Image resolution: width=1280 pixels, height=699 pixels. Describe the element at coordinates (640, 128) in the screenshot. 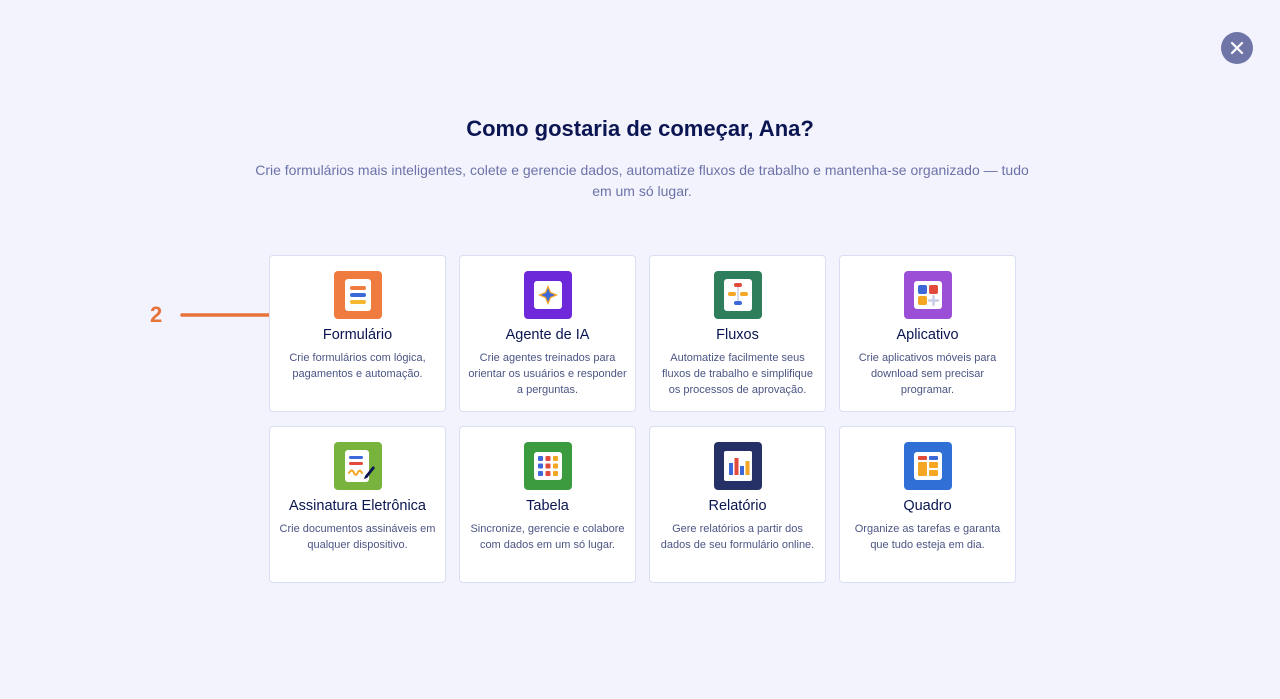

I see `page-title: Como gostaria de começar, Ana?` at that location.